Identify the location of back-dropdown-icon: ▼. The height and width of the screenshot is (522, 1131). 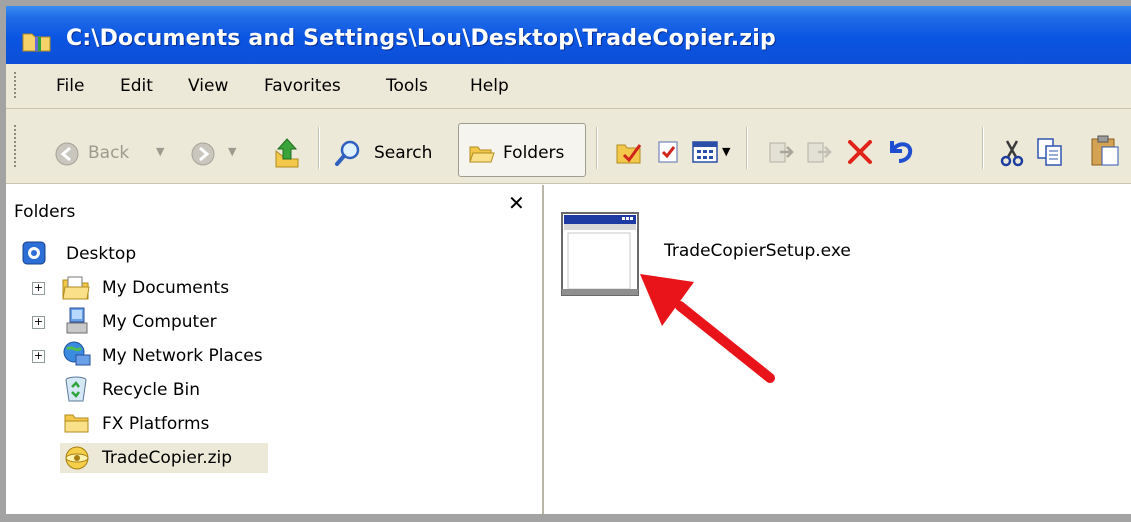
(160, 151).